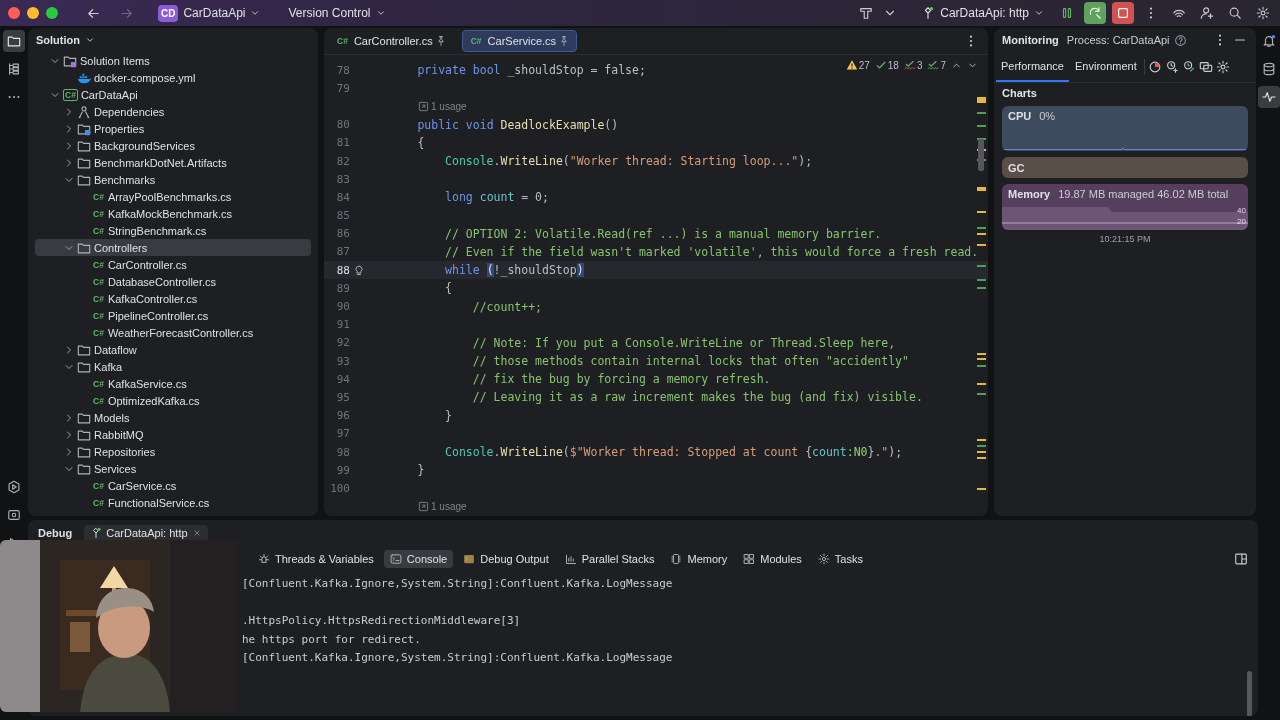 This screenshot has height=720, width=1280. What do you see at coordinates (173, 196) in the screenshot?
I see `tree-item: C# ArrayPoolBenchmarks.cs` at bounding box center [173, 196].